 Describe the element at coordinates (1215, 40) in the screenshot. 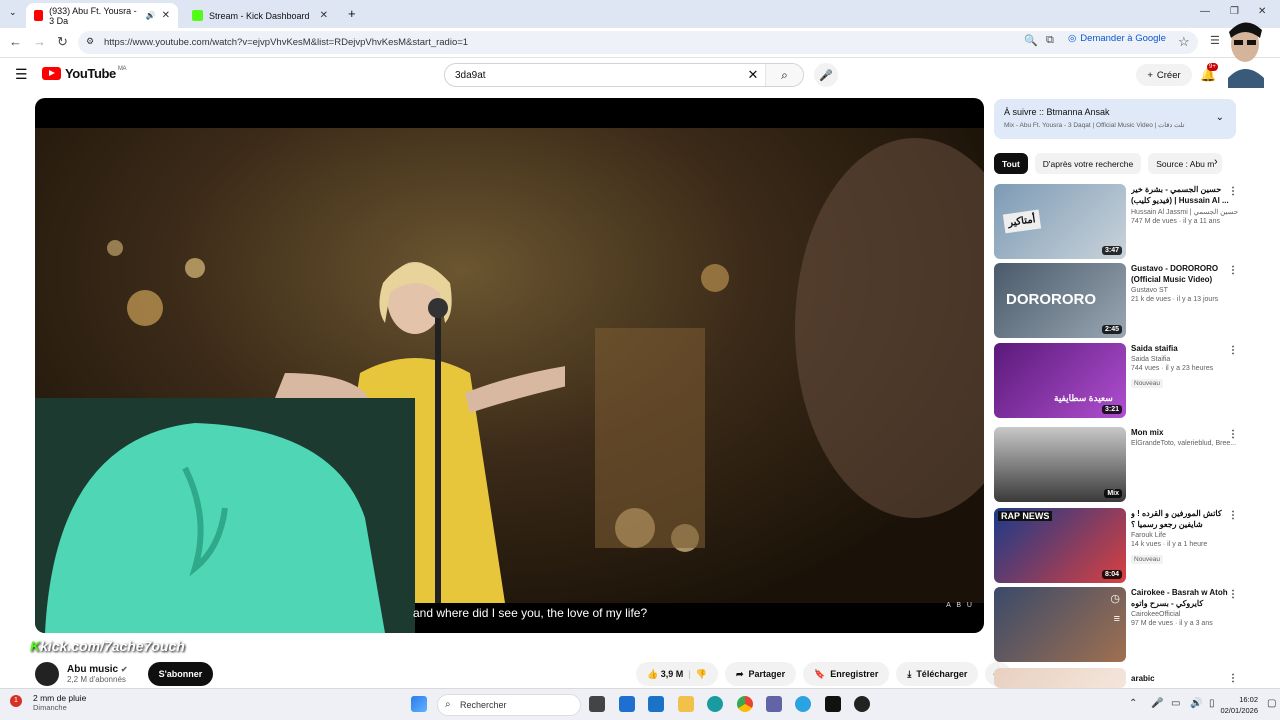

I see `reading-list-icon: ☰` at that location.